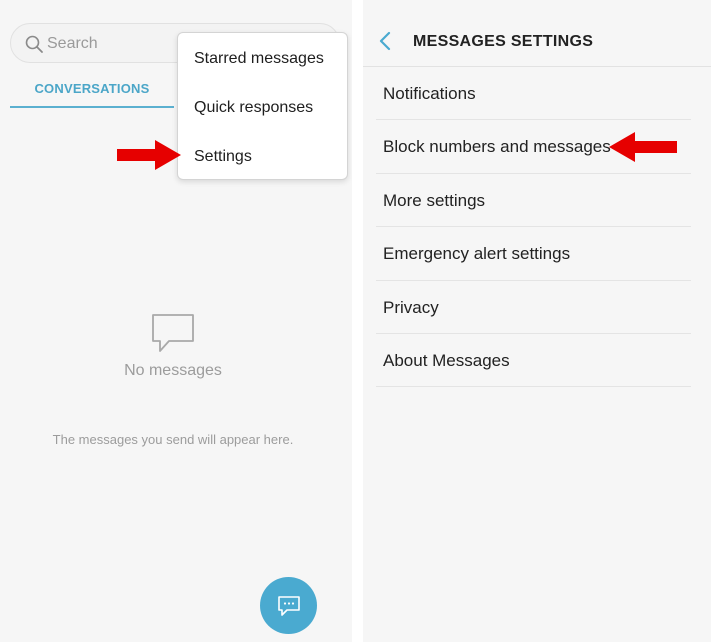 Image resolution: width=711 pixels, height=642 pixels. Describe the element at coordinates (173, 439) in the screenshot. I see `empty-state-subtitle: The messages you send will appear here.` at that location.